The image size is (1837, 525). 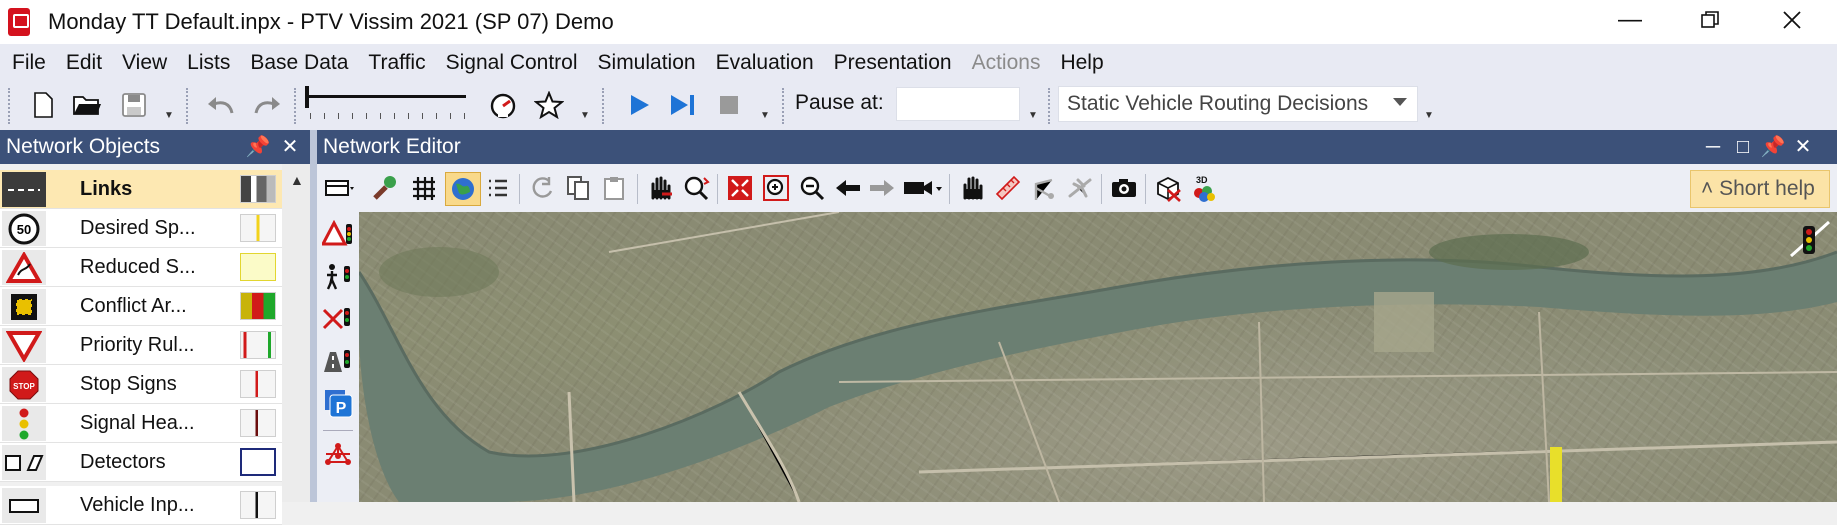 I want to click on favorites-button, so click(x=549, y=105).